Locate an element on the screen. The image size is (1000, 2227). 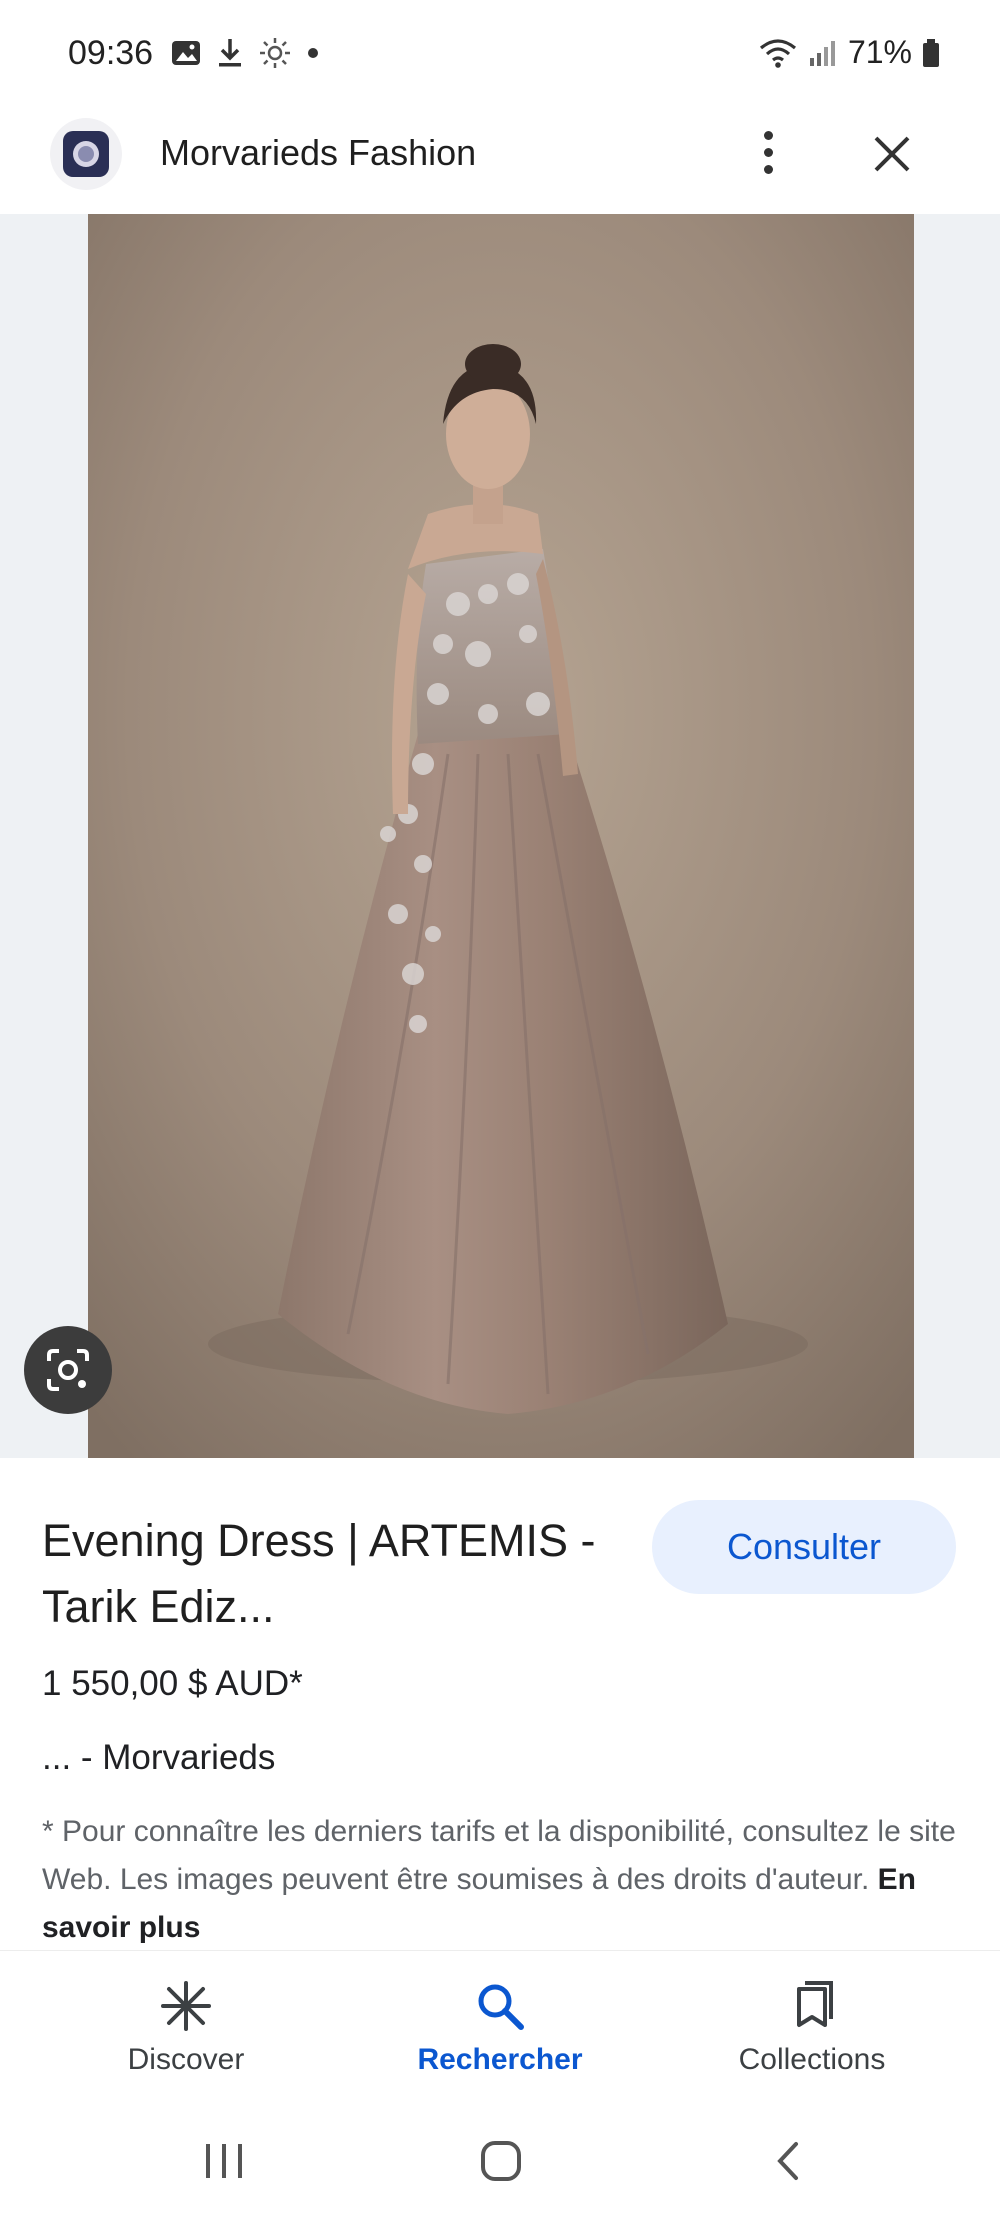
app-header: Morvarieds Fashion is located at coordinates (500, 160).